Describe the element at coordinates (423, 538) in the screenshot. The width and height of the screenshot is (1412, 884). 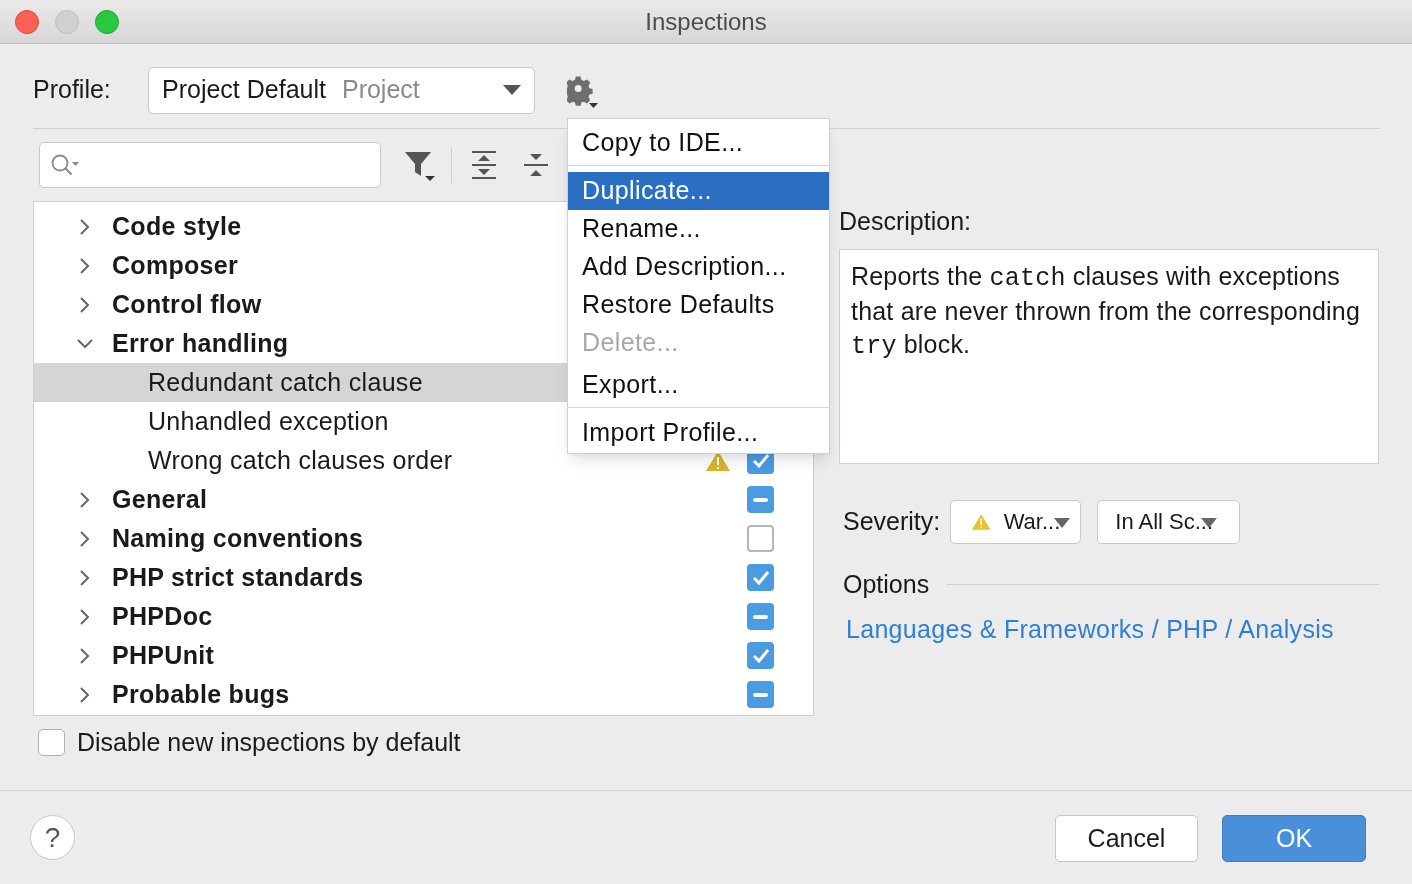
I see `tree-row: Naming conventions` at that location.